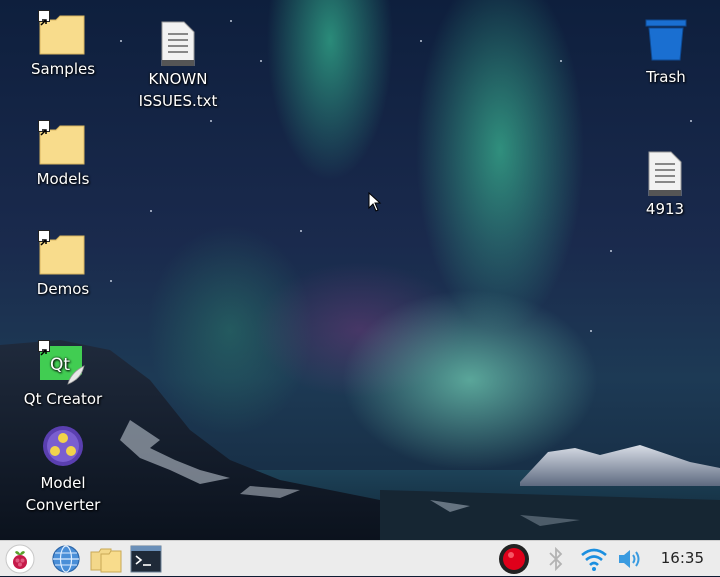 This screenshot has height=577, width=720. I want to click on terminal-button, so click(146, 559).